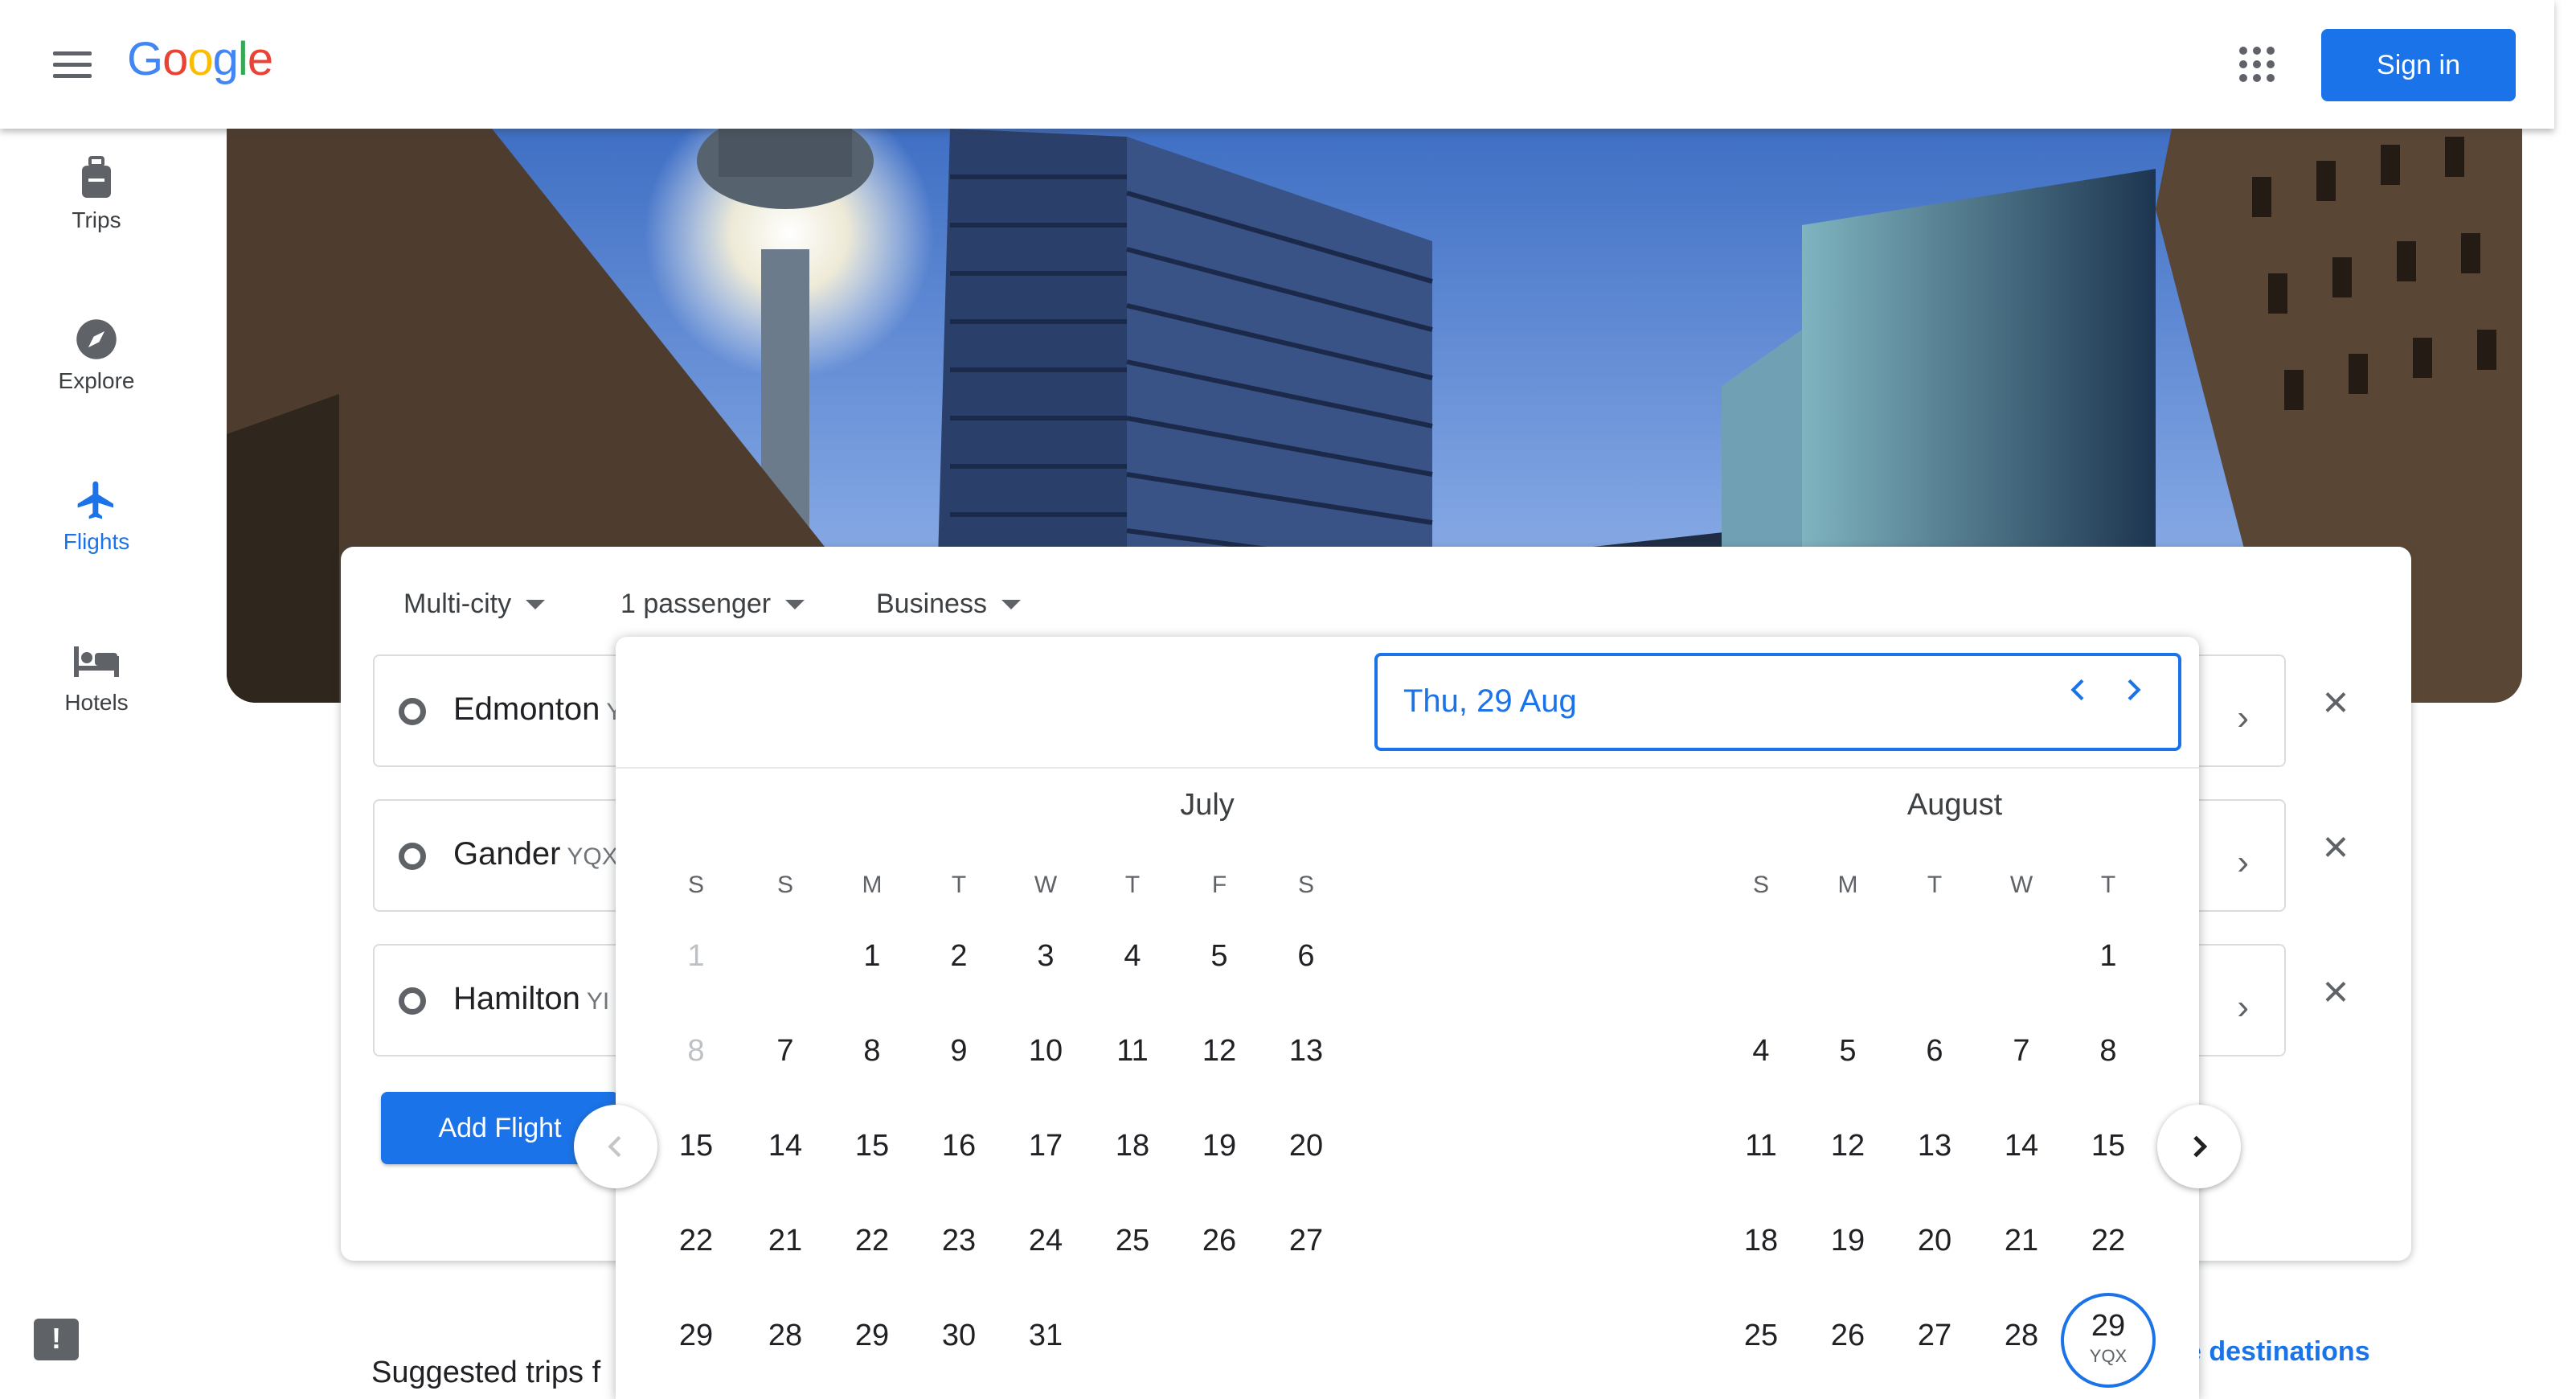  Describe the element at coordinates (2278, 1352) in the screenshot. I see `explore-destinations-link: e destinations` at that location.